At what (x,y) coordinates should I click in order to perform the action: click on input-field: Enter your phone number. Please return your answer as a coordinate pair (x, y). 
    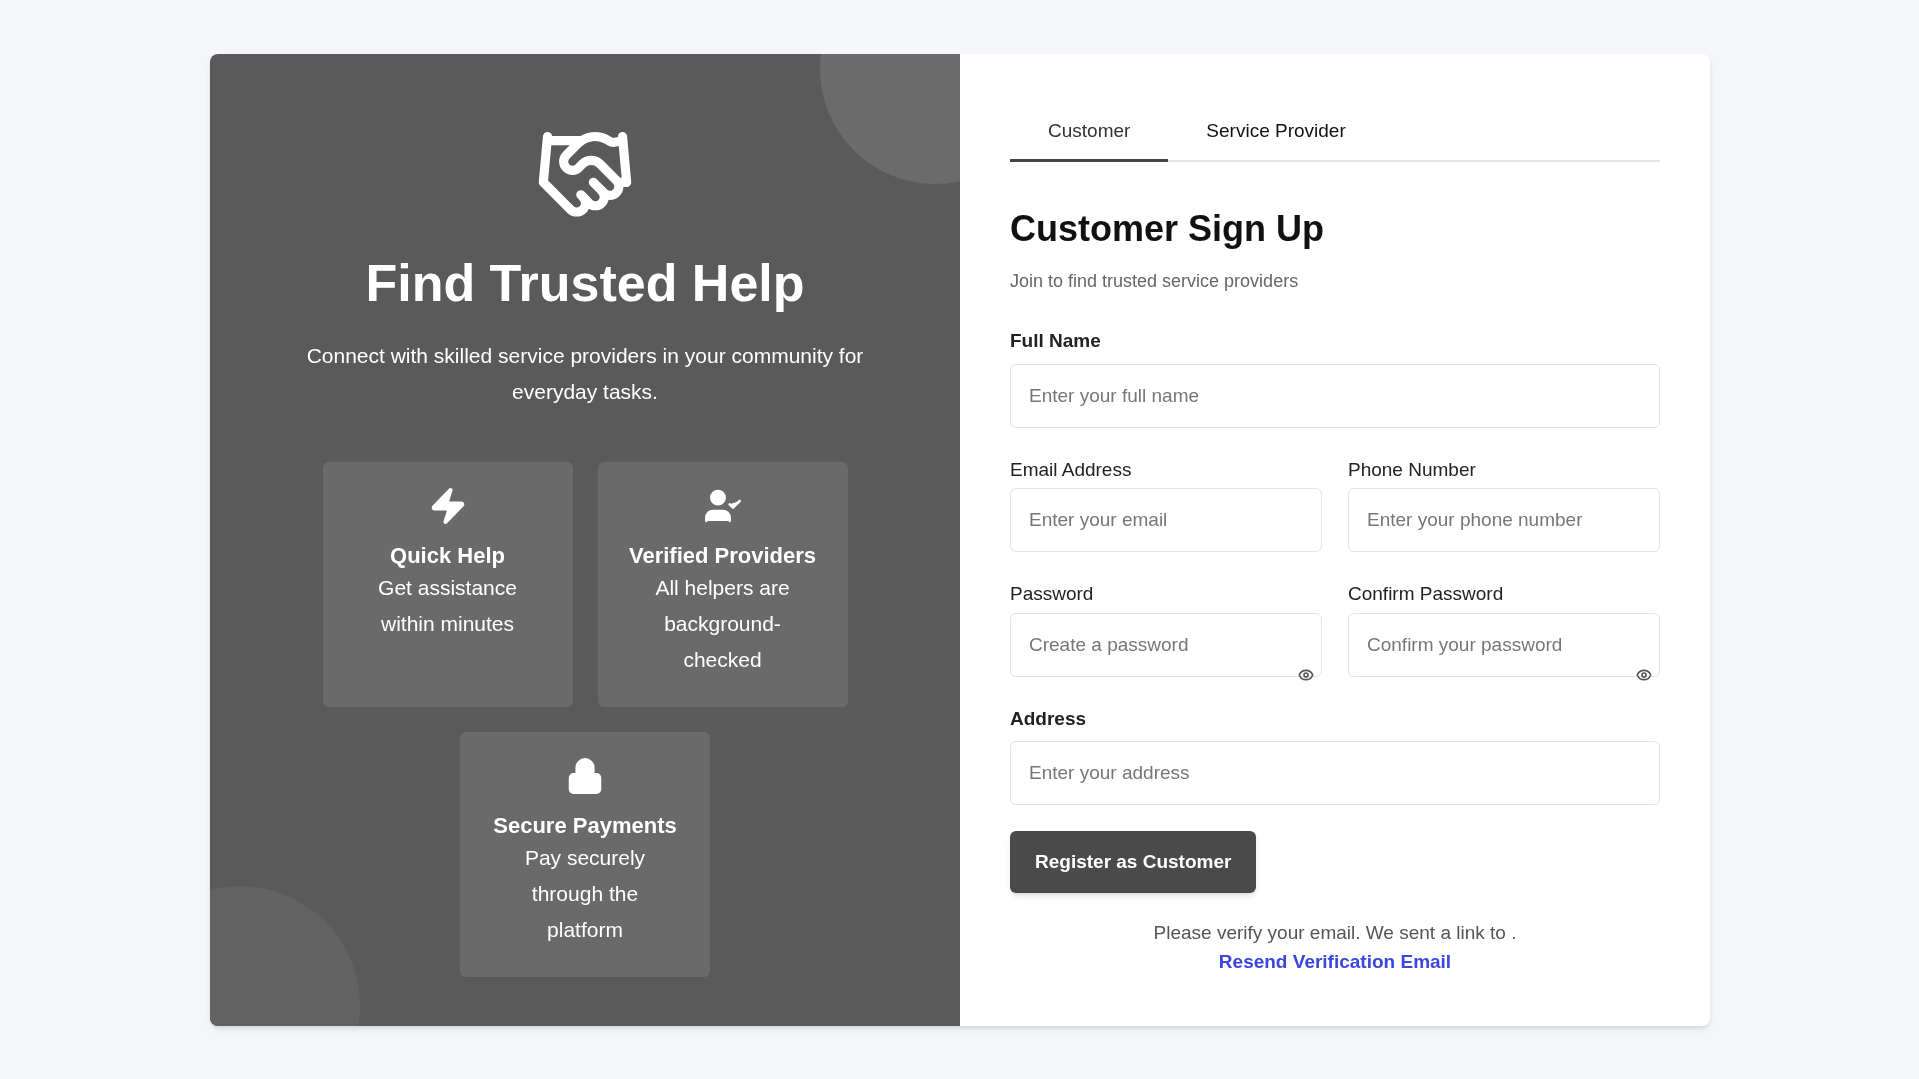
    Looking at the image, I should click on (1504, 520).